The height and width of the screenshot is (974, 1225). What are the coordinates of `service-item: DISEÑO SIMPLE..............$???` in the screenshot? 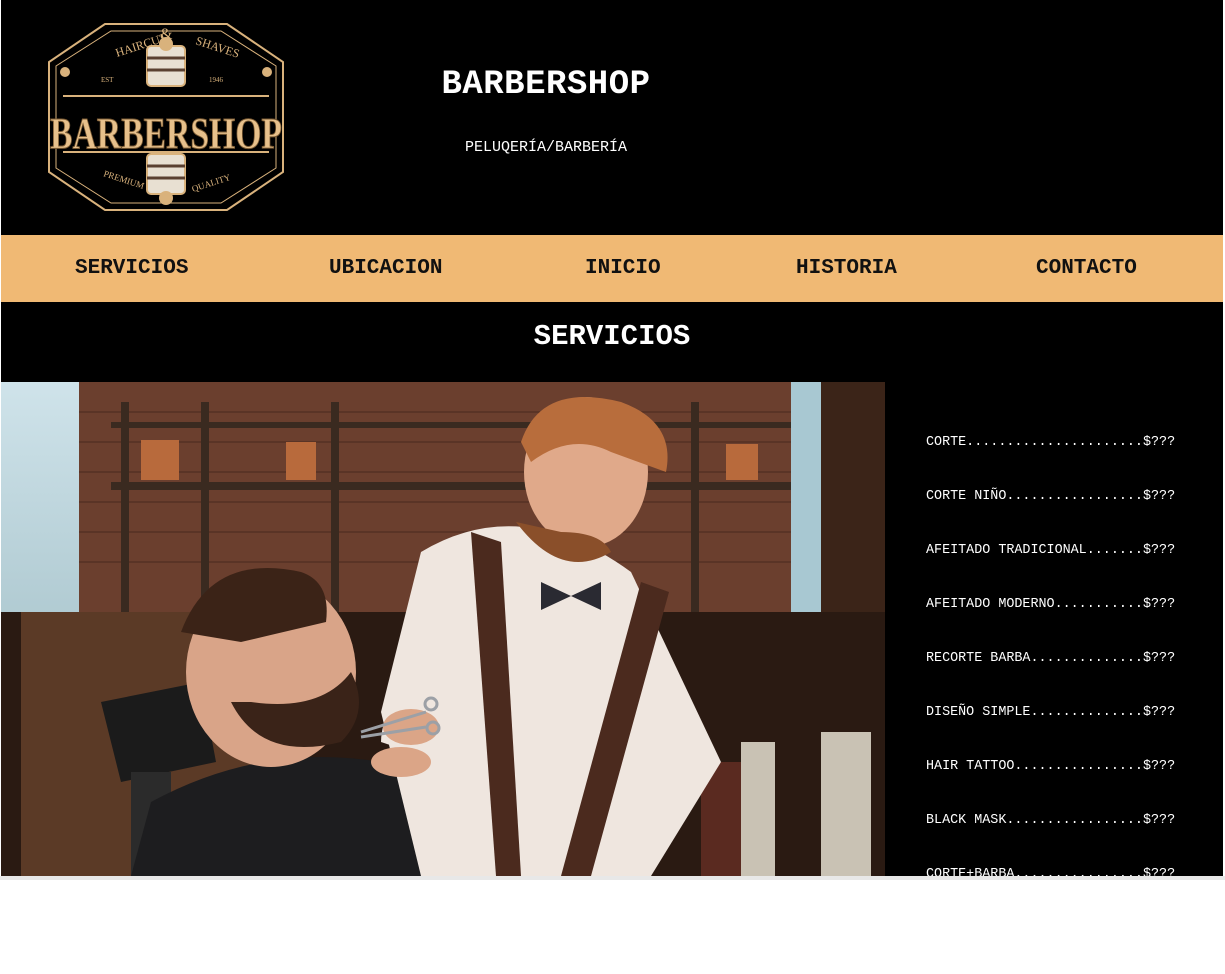 It's located at (1051, 712).